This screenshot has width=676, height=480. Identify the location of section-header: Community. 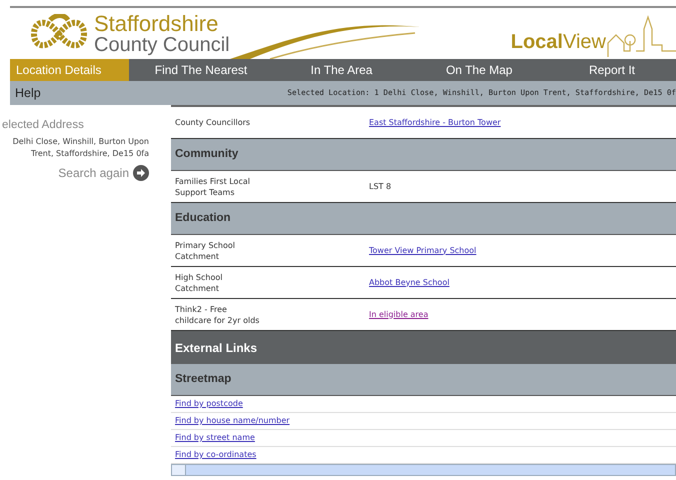
(423, 155).